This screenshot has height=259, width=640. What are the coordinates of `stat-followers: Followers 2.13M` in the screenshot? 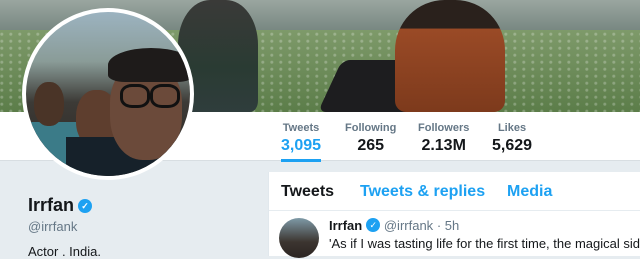 It's located at (443, 138).